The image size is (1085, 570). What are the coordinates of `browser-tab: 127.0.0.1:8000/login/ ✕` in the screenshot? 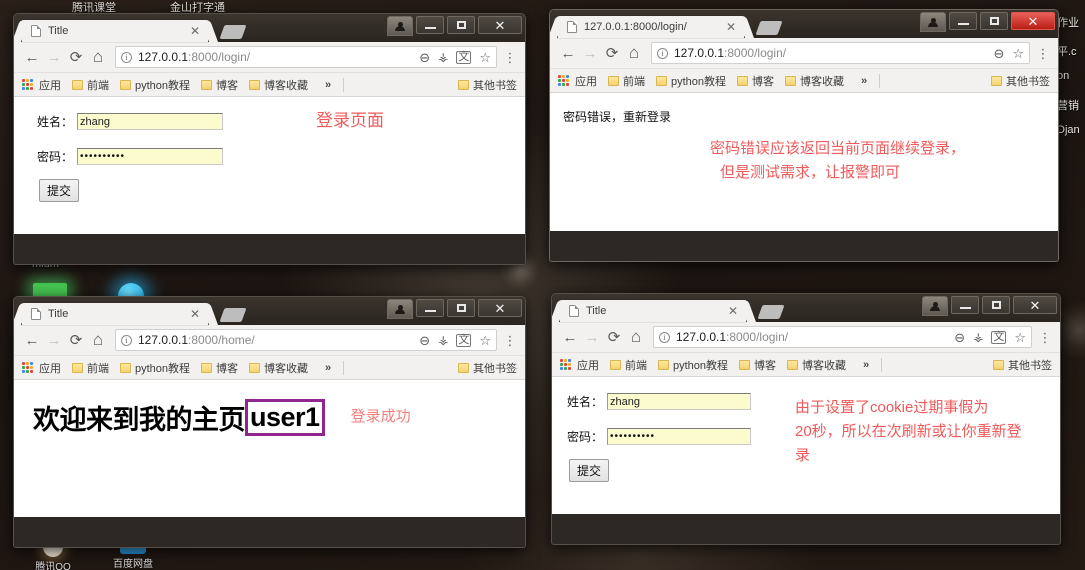 It's located at (651, 27).